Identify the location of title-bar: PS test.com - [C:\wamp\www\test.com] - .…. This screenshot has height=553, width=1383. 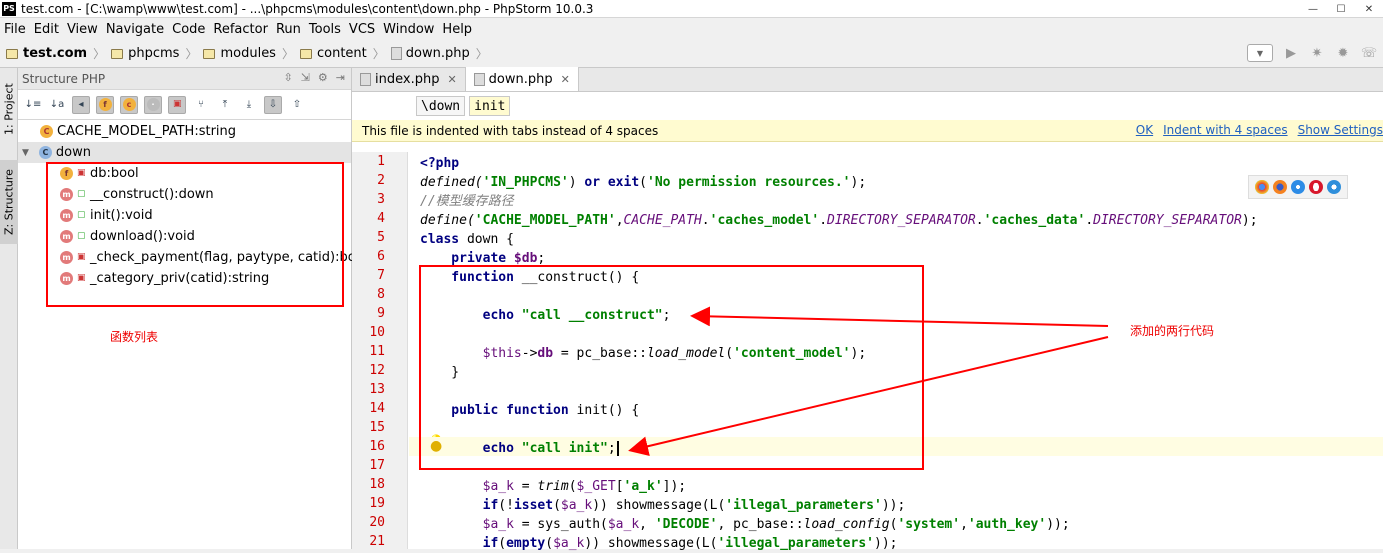
(691, 9).